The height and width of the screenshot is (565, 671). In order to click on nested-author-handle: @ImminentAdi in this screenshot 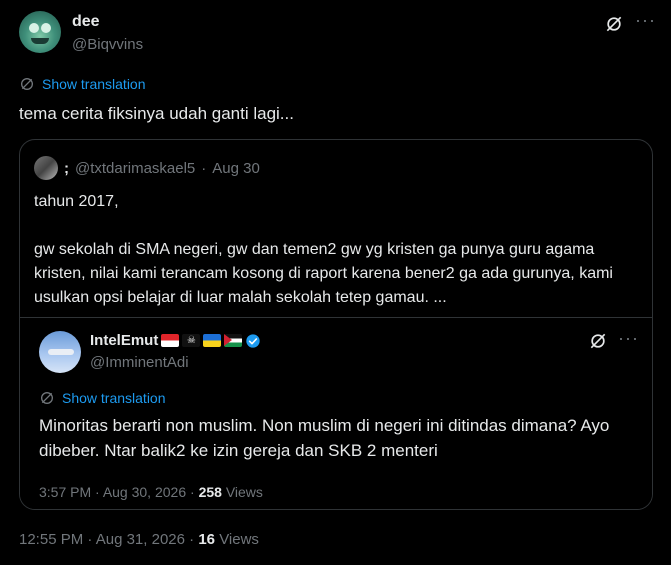, I will do `click(139, 362)`.